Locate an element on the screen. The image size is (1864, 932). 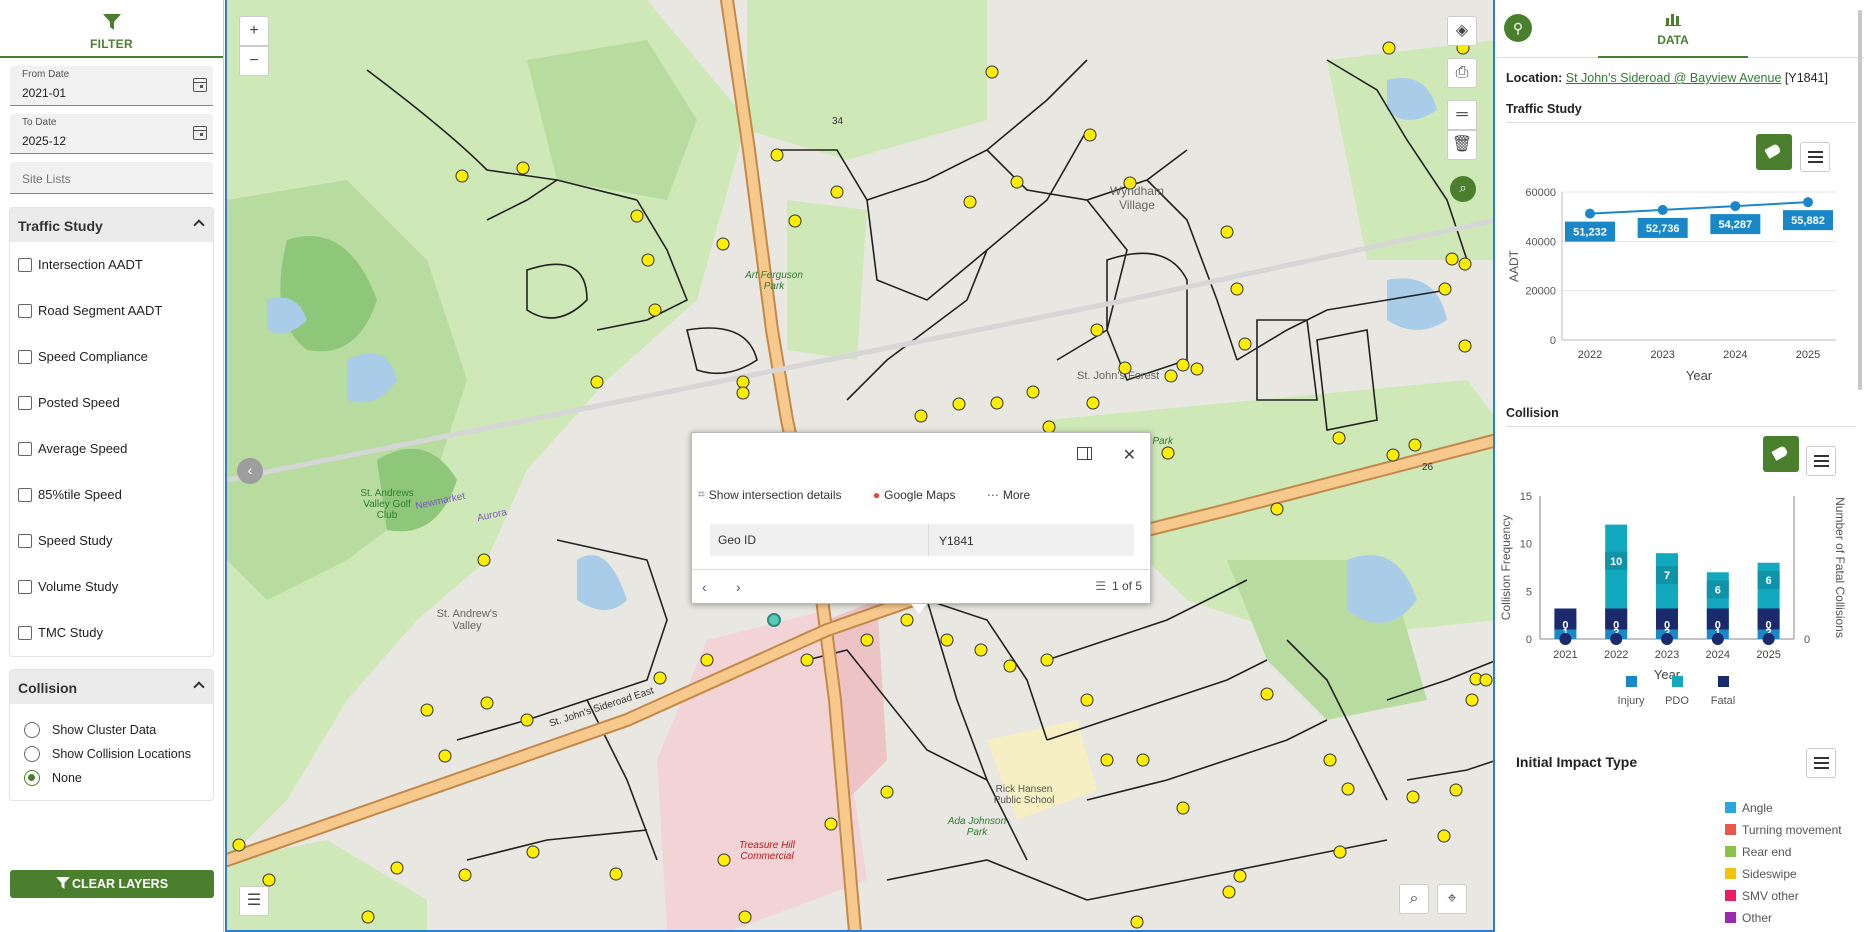
impact-legend-item: Rear end is located at coordinates (1758, 852).